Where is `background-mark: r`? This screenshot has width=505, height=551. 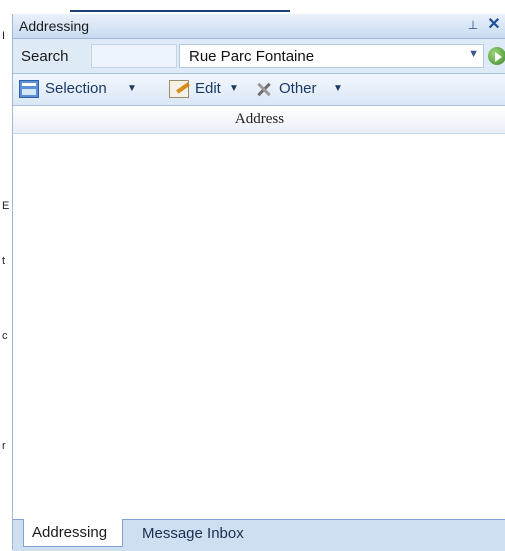
background-mark: r is located at coordinates (4, 446).